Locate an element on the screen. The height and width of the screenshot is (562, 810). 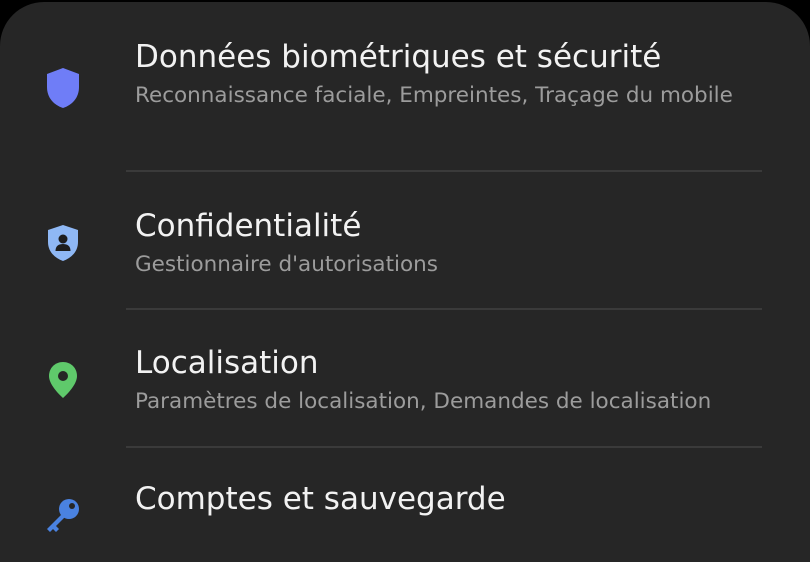
setting-title: Comptes et sauvegarde is located at coordinates (320, 499).